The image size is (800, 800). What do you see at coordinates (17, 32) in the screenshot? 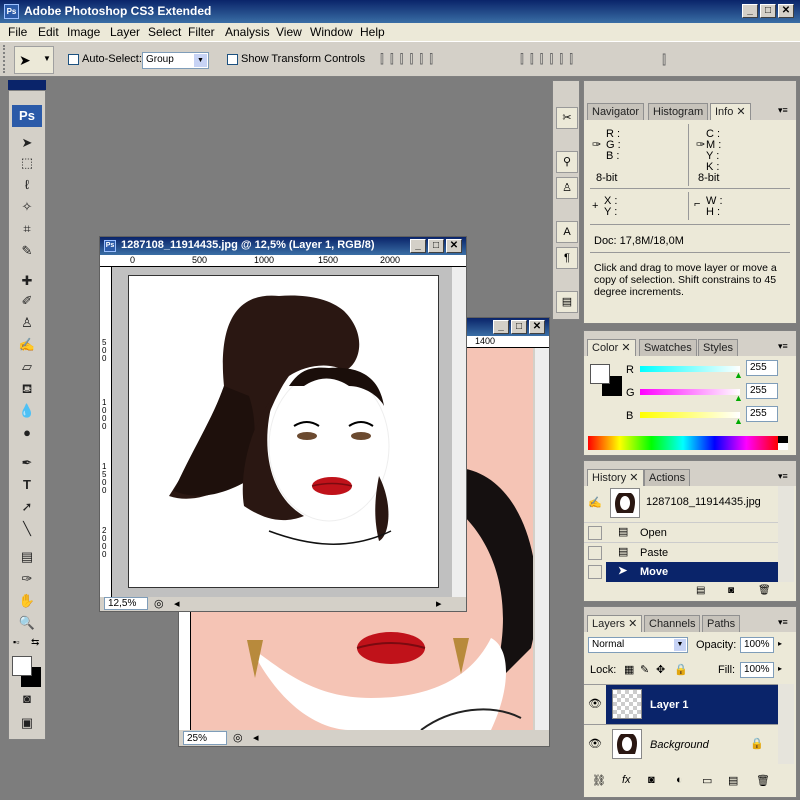
I see `menu-file: File` at bounding box center [17, 32].